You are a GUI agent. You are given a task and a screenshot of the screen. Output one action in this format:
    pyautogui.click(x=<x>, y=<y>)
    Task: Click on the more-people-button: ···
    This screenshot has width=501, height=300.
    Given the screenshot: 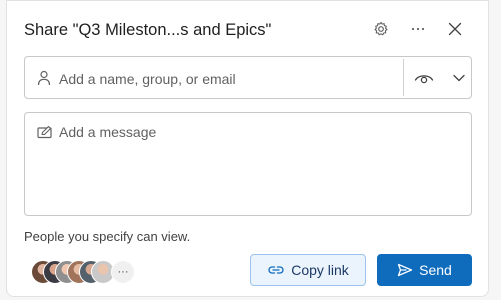 What is the action you would take?
    pyautogui.click(x=123, y=272)
    